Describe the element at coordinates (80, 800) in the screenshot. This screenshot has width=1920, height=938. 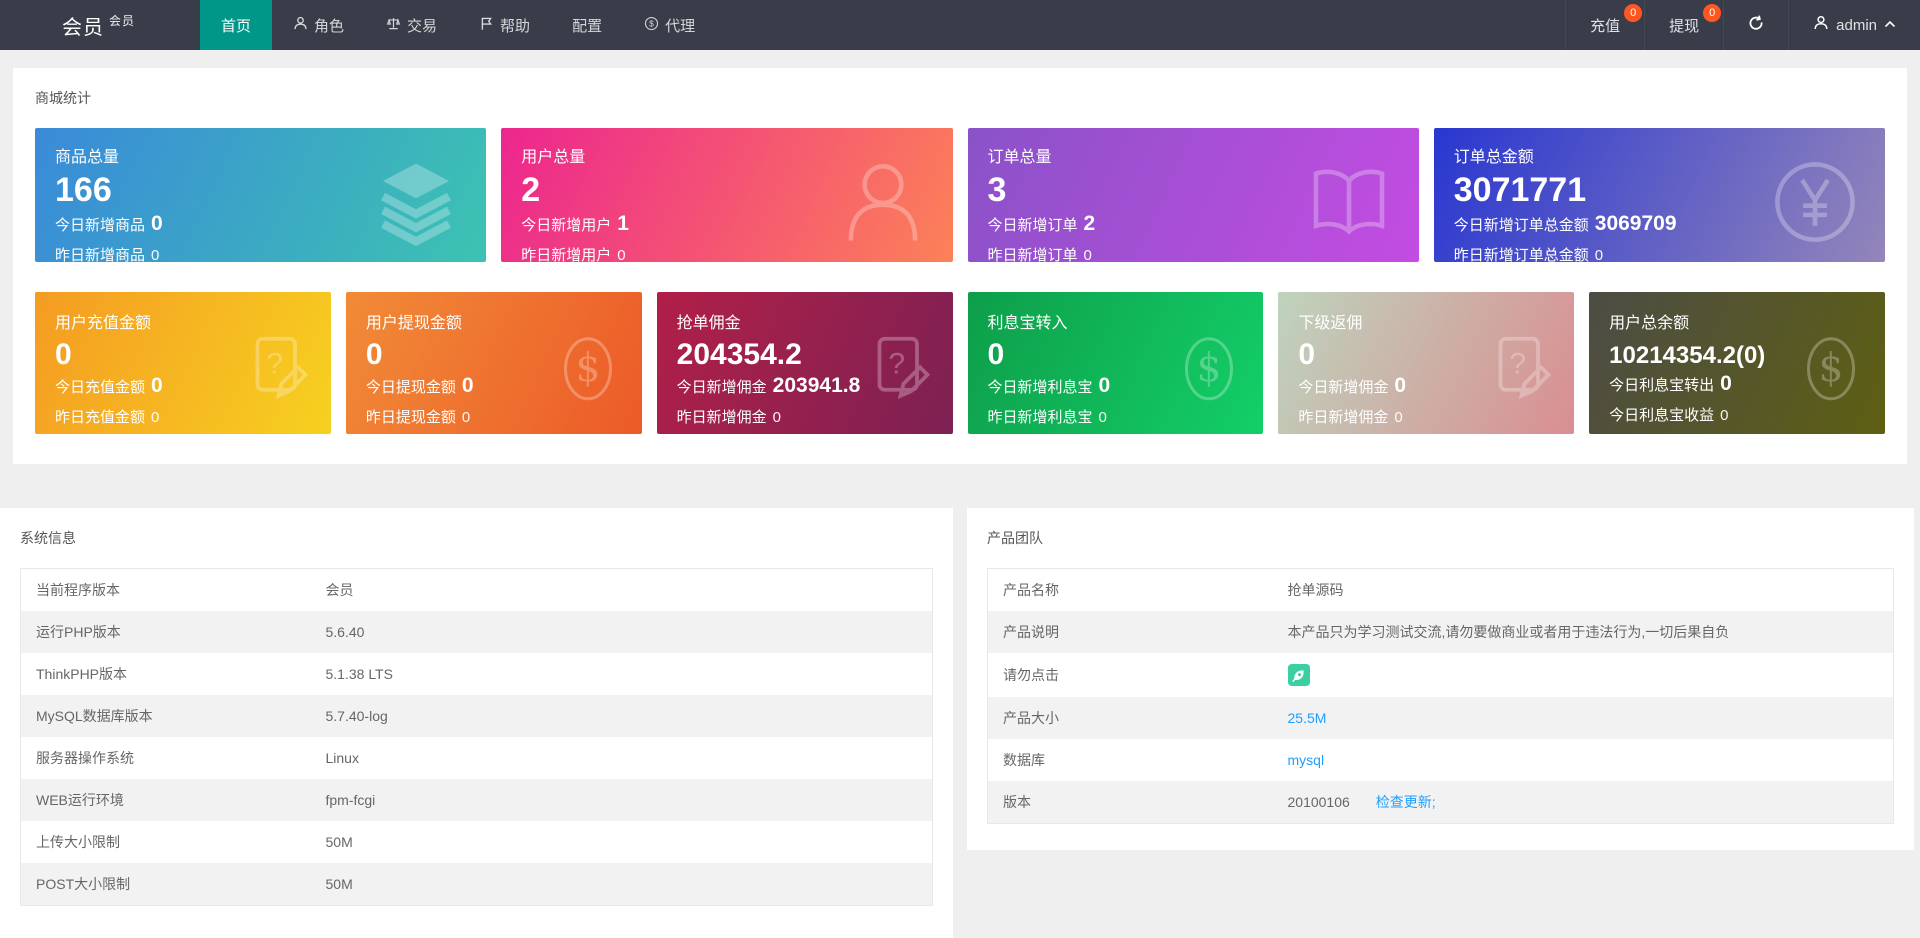
I see `info-row-label: WEB运行环境` at that location.